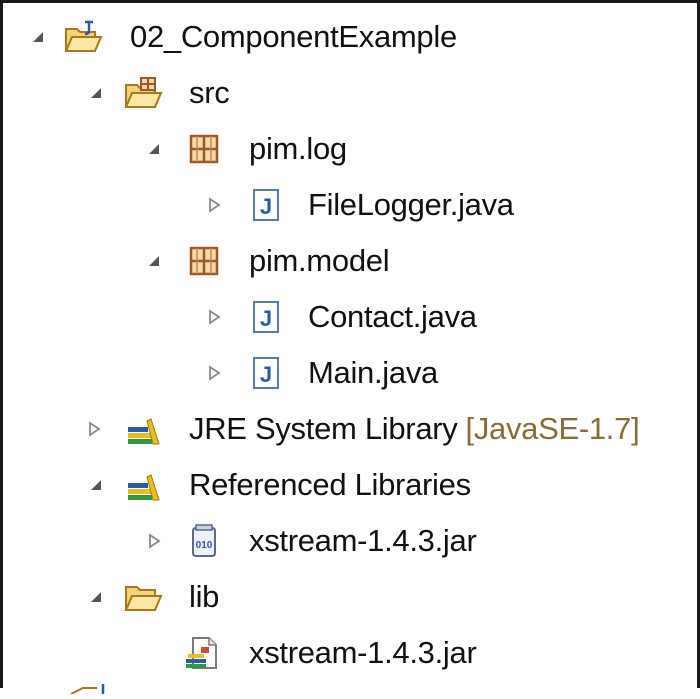  I want to click on library-version-decoration: [JavaSE-1.7], so click(552, 428).